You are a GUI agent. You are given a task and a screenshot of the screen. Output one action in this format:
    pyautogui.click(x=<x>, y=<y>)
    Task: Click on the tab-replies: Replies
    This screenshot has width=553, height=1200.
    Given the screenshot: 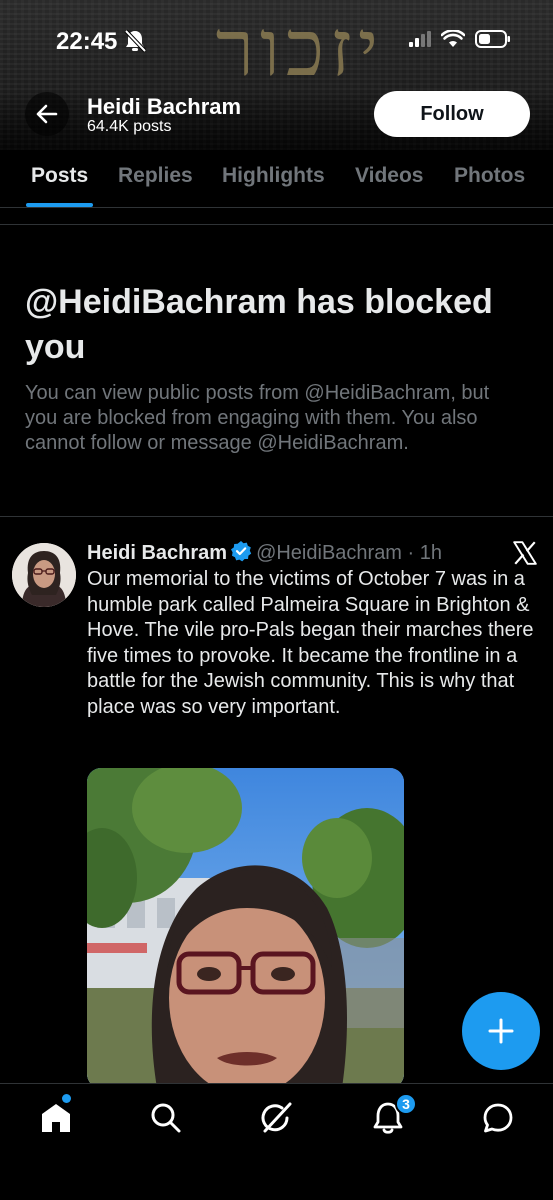 What is the action you would take?
    pyautogui.click(x=155, y=176)
    